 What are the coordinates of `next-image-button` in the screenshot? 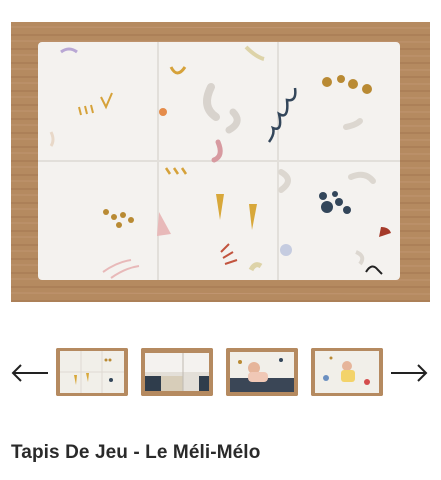 It's located at (409, 373).